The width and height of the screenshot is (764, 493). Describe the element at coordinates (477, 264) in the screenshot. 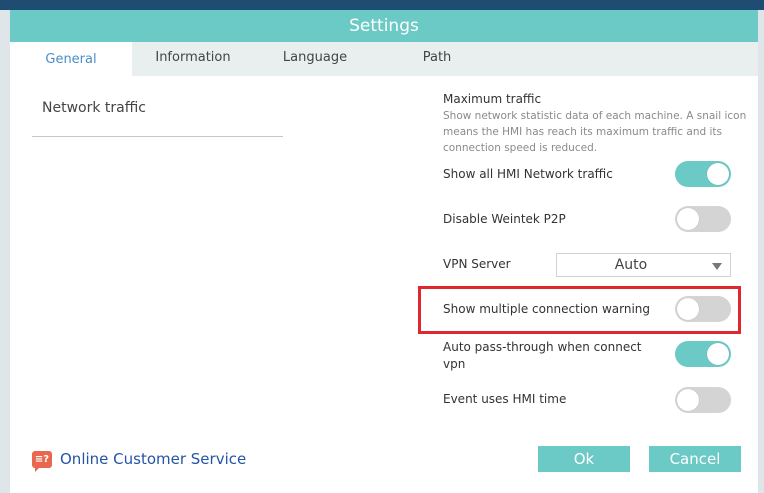

I see `vpn-server-label: VPN Server` at that location.